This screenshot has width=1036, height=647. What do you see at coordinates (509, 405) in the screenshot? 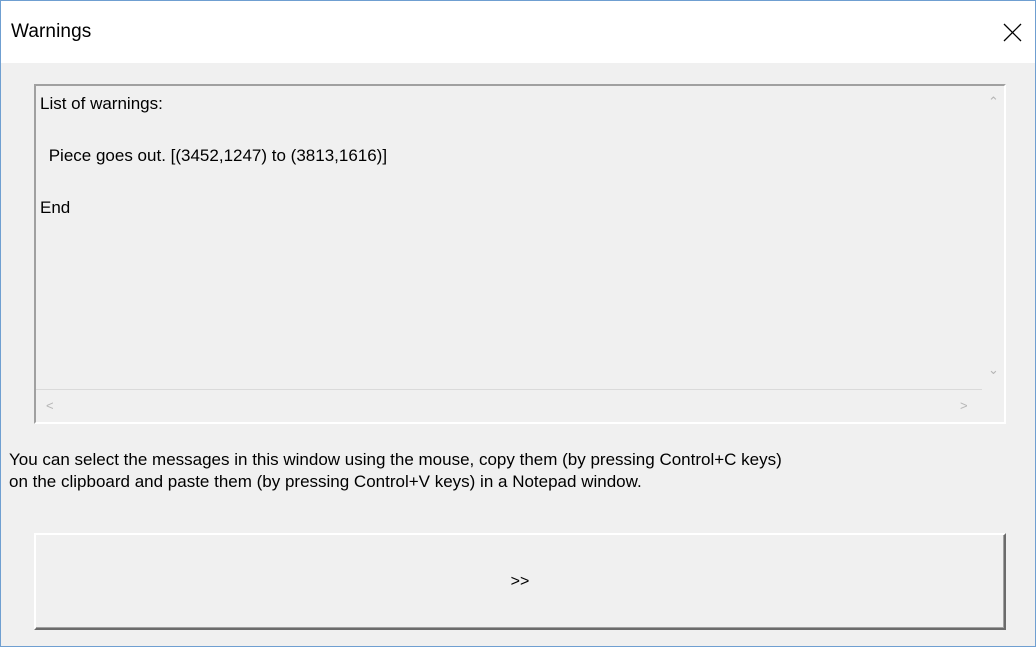
I see `horizontal-scrollbar: < >` at bounding box center [509, 405].